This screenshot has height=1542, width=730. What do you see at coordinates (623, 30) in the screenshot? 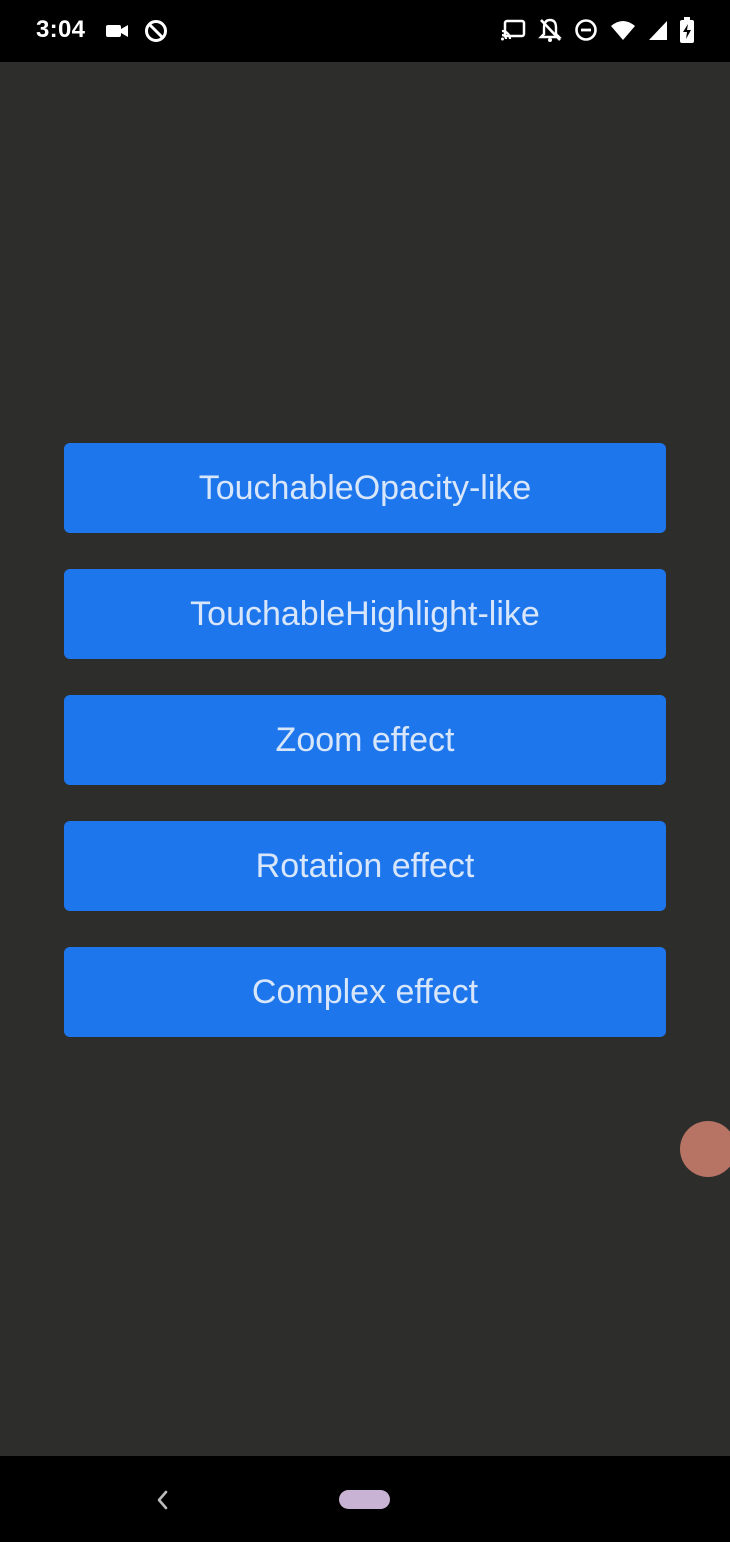
I see `wifi-icon` at bounding box center [623, 30].